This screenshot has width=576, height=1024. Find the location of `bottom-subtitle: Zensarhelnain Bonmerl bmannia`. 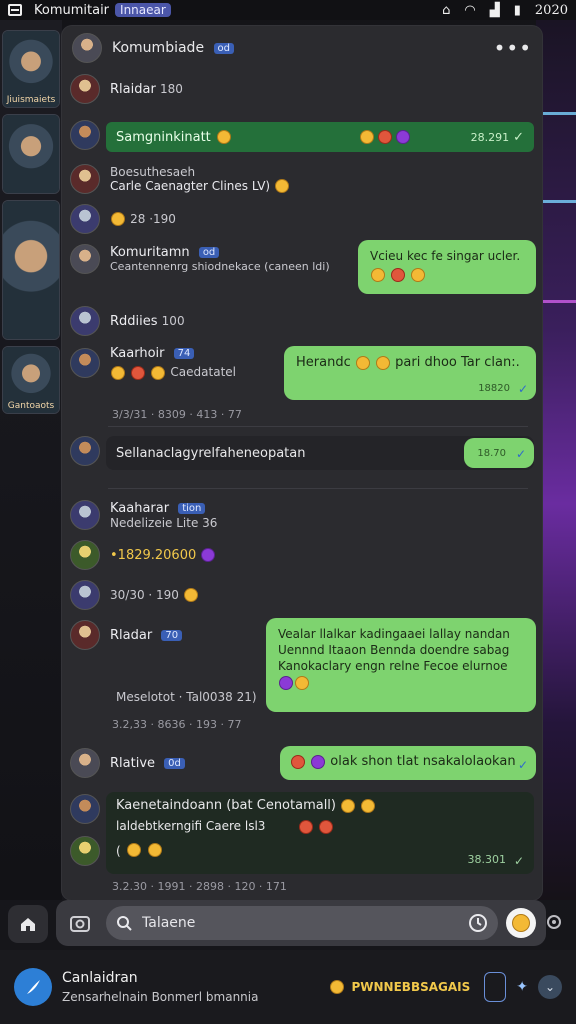

bottom-subtitle: Zensarhelnain Bonmerl bmannia is located at coordinates (160, 997).